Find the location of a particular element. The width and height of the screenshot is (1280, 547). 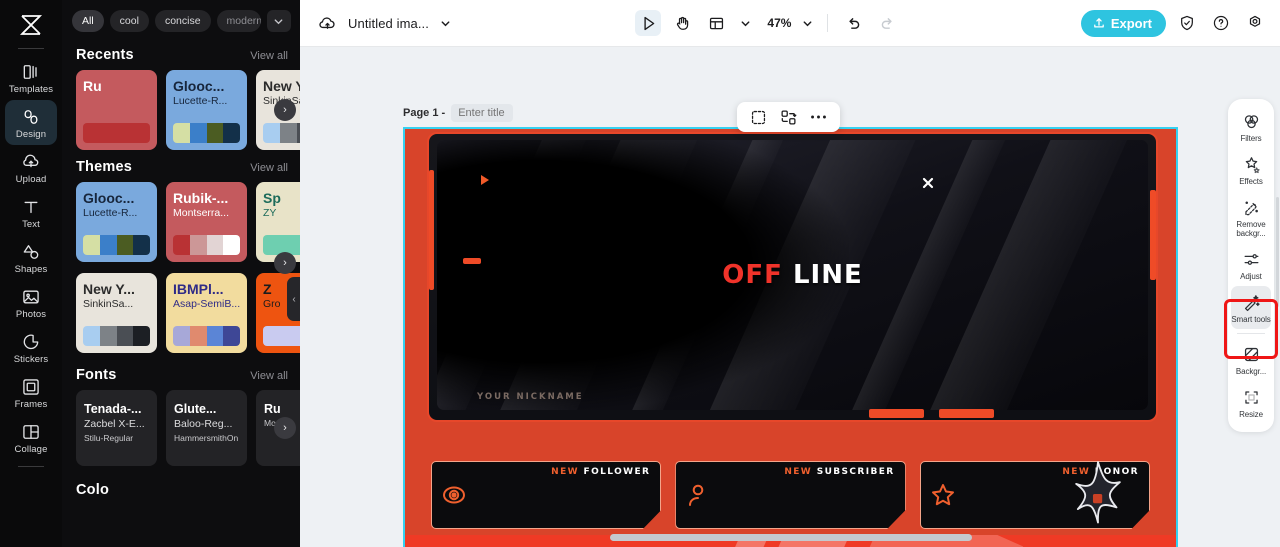

question-circle-icon is located at coordinates (1221, 23).